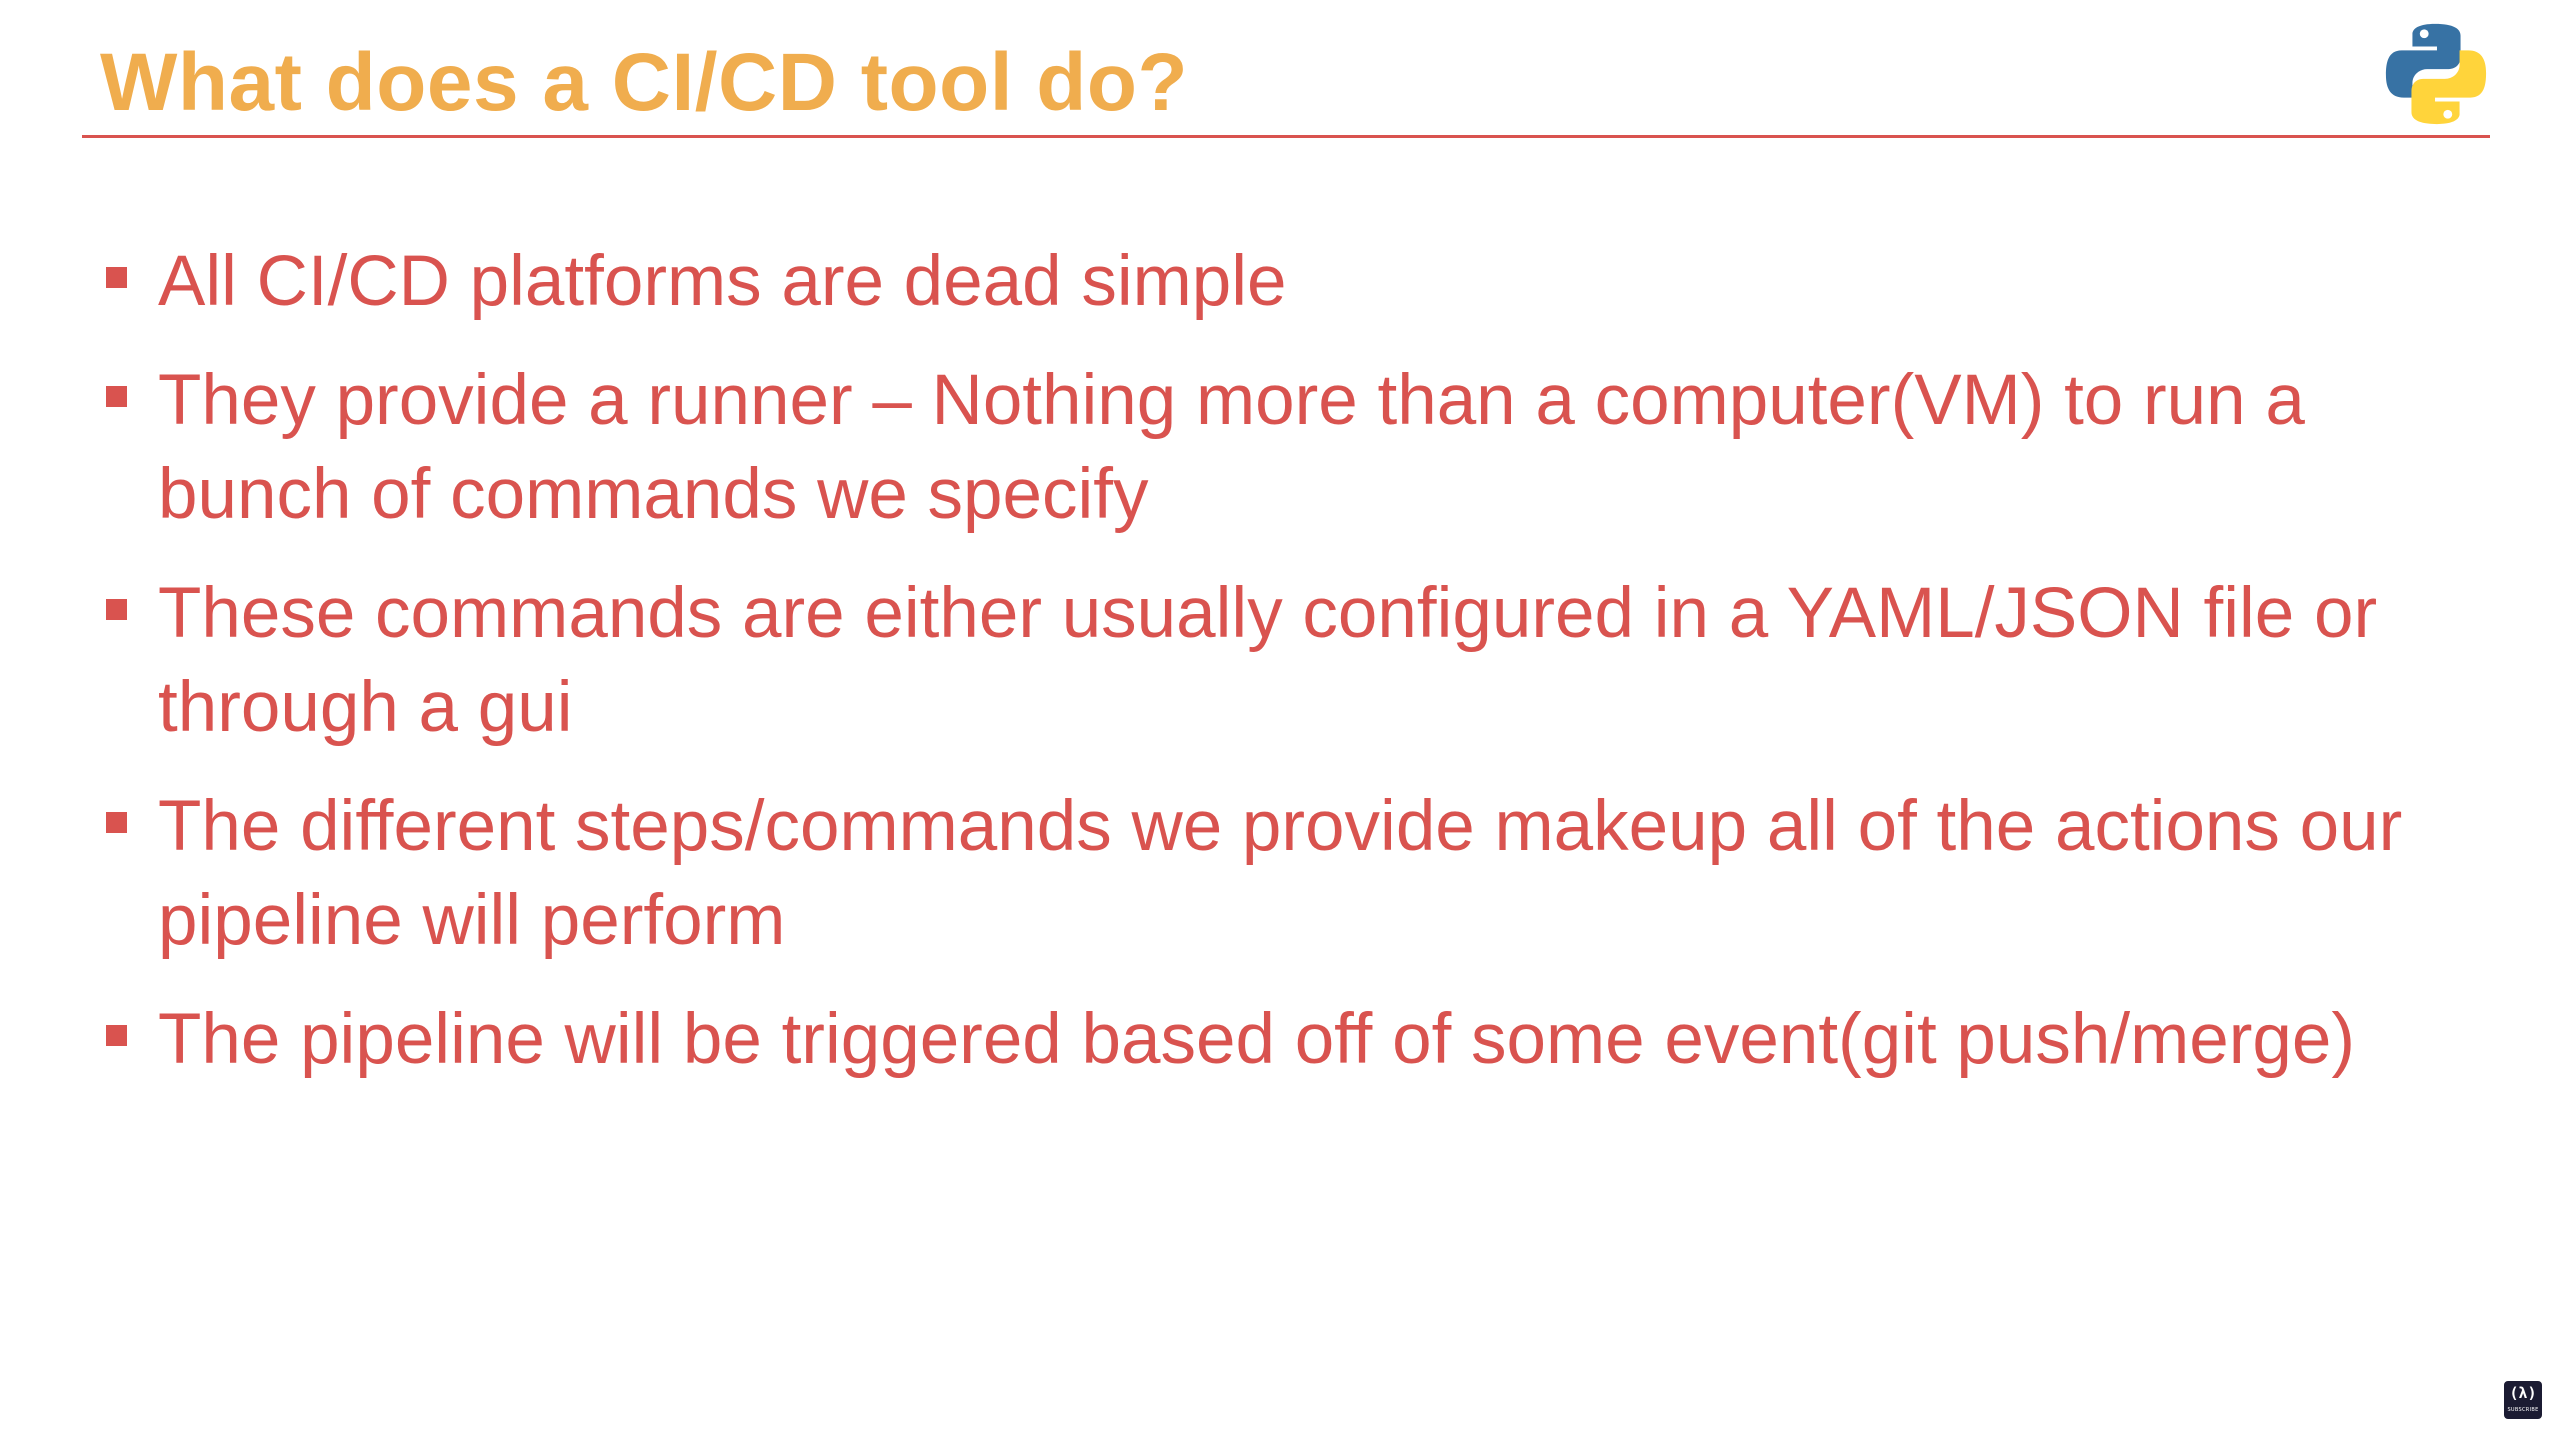  I want to click on freecodecamp-subscribe-badge: (λ) SUBSCRIBE, so click(2523, 1400).